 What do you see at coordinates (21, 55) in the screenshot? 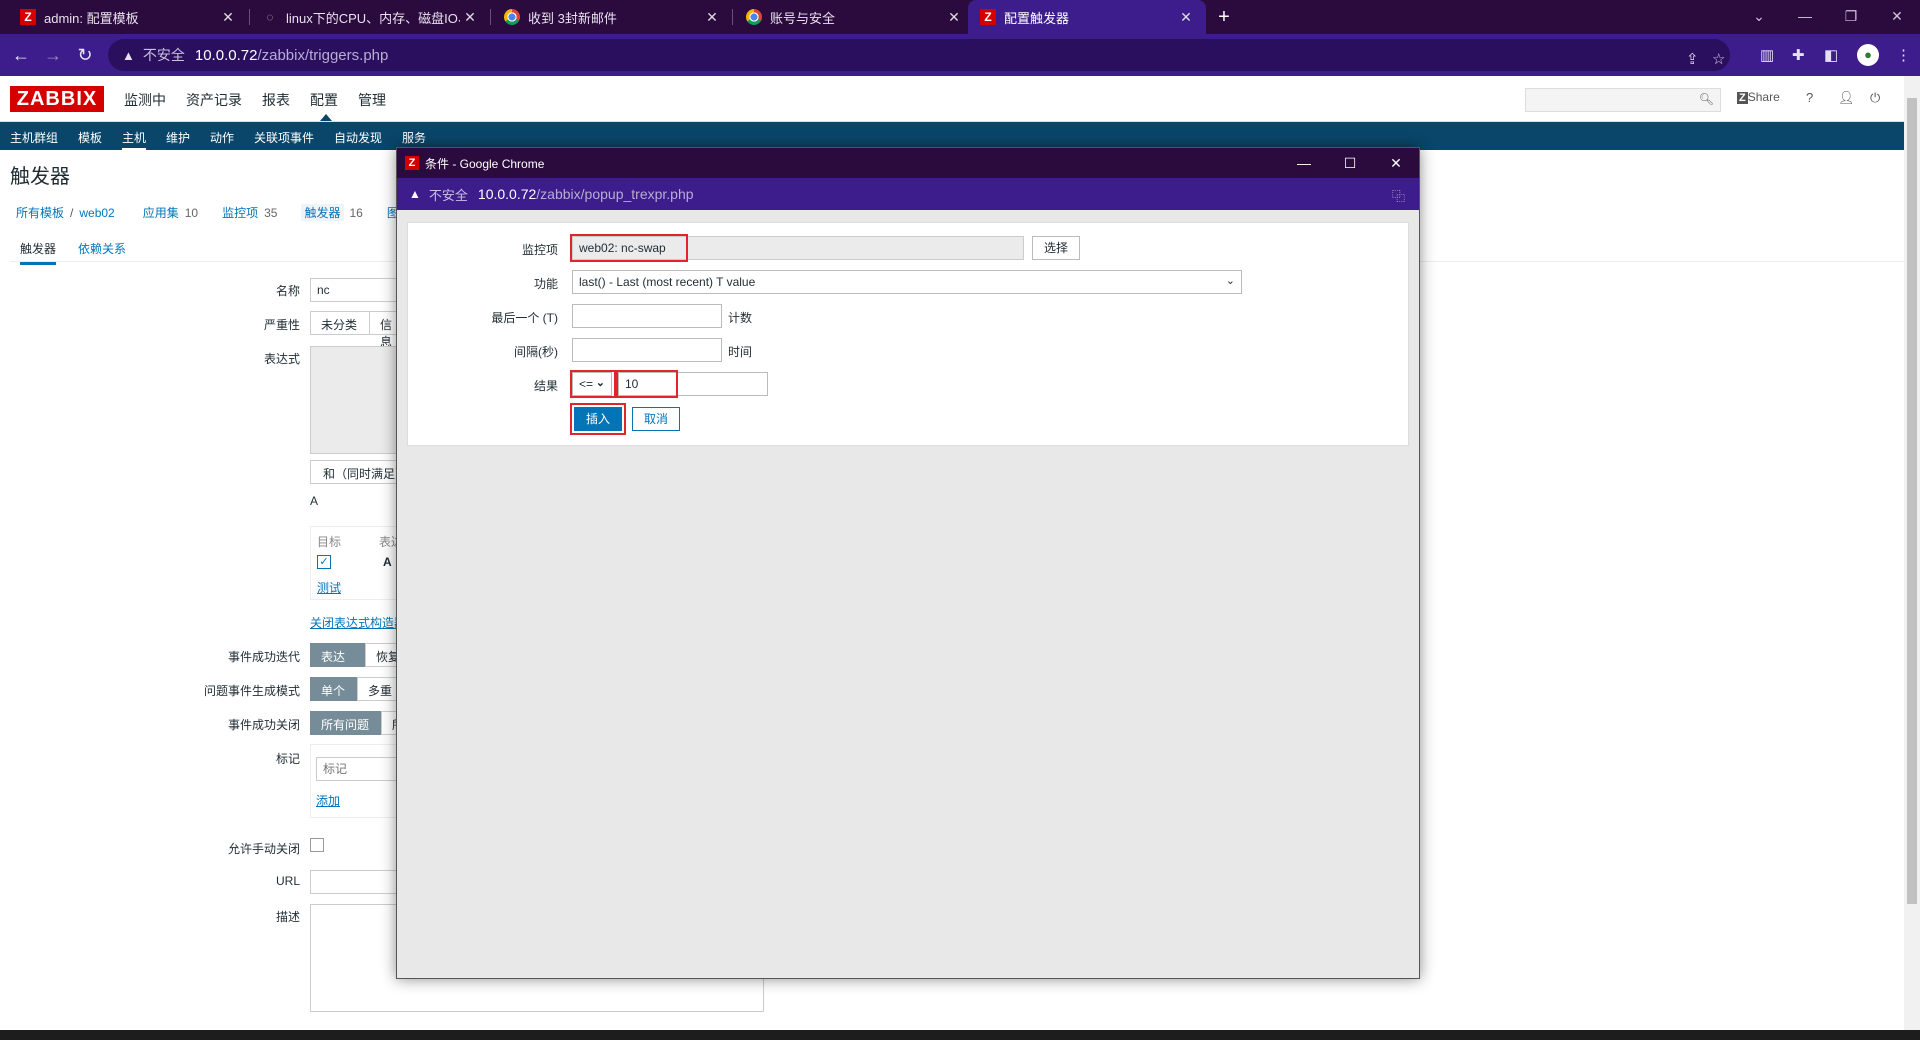
I see `back-icon: ←` at bounding box center [21, 55].